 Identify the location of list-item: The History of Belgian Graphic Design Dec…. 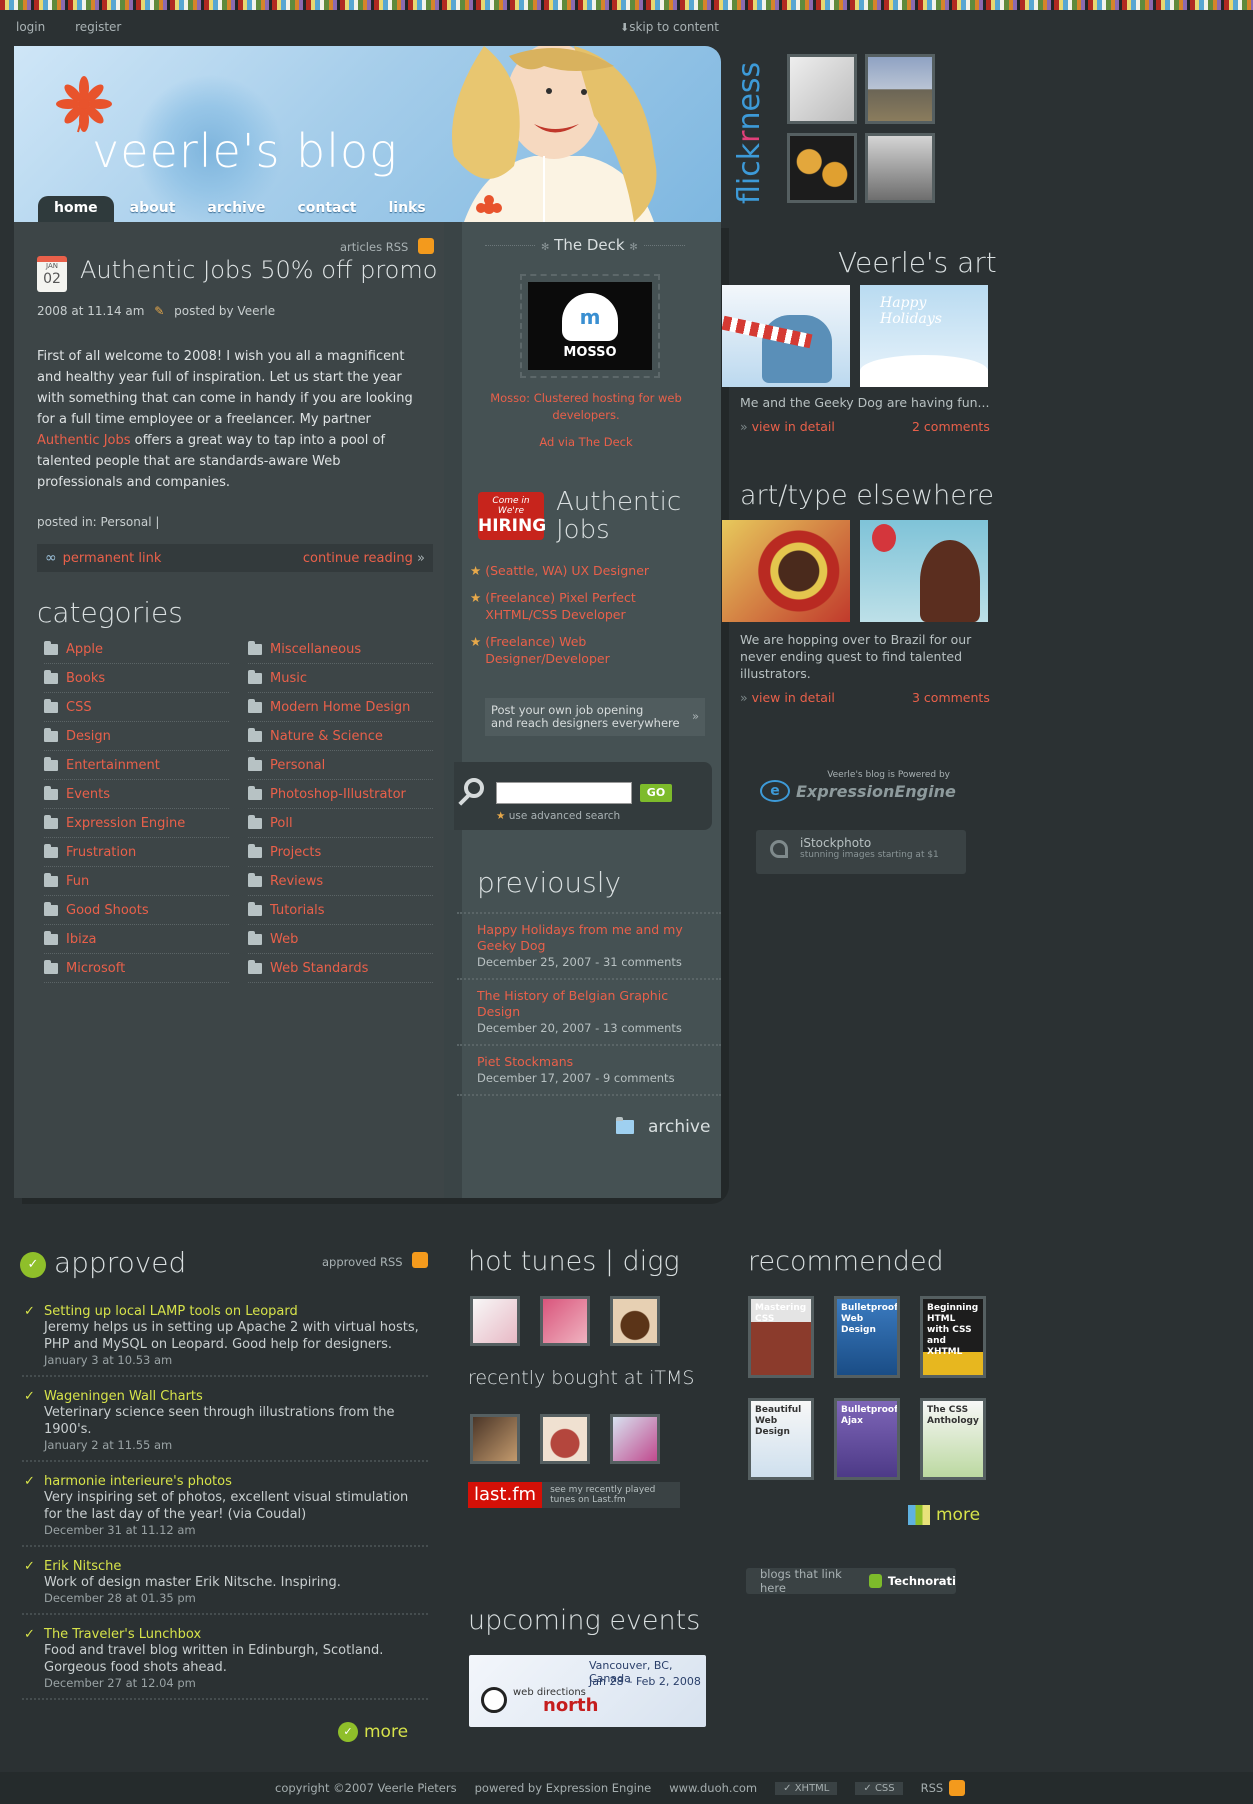
(589, 1013).